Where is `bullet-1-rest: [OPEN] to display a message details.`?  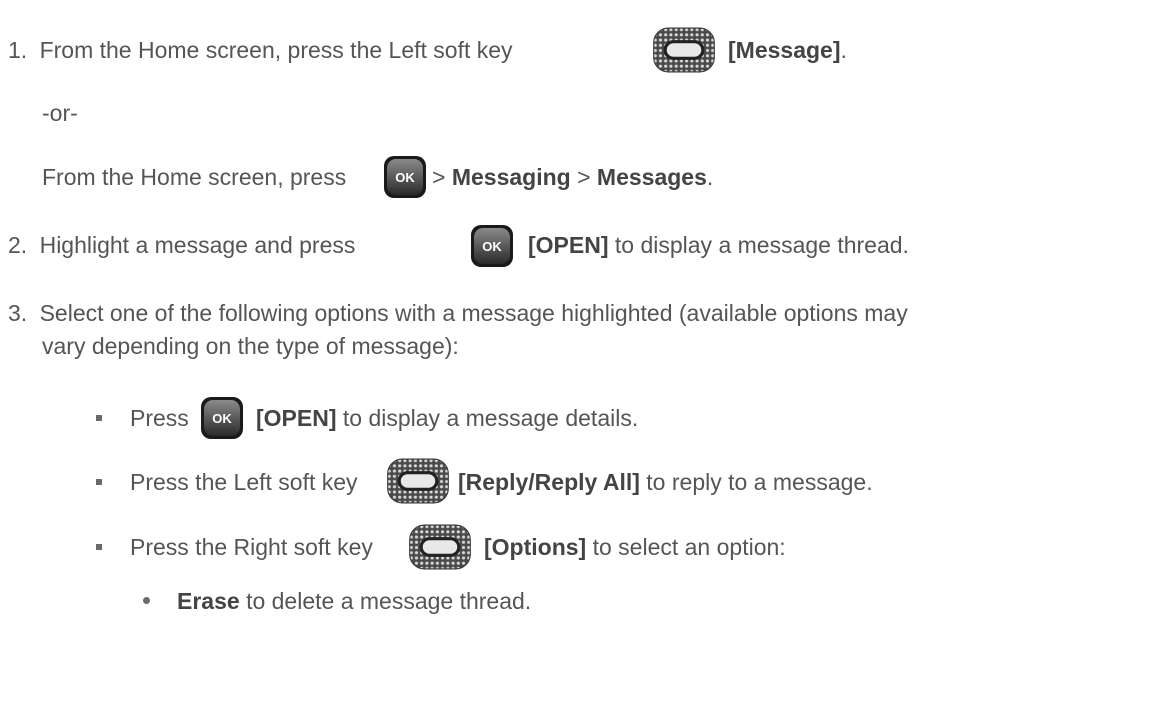 bullet-1-rest: [OPEN] to display a message details. is located at coordinates (447, 418).